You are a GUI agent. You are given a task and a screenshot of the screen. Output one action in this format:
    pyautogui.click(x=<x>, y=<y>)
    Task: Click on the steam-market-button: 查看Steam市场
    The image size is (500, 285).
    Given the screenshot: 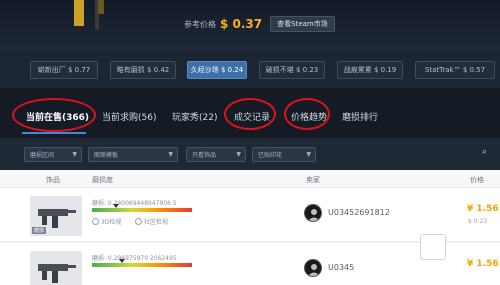 What is the action you would take?
    pyautogui.click(x=302, y=24)
    